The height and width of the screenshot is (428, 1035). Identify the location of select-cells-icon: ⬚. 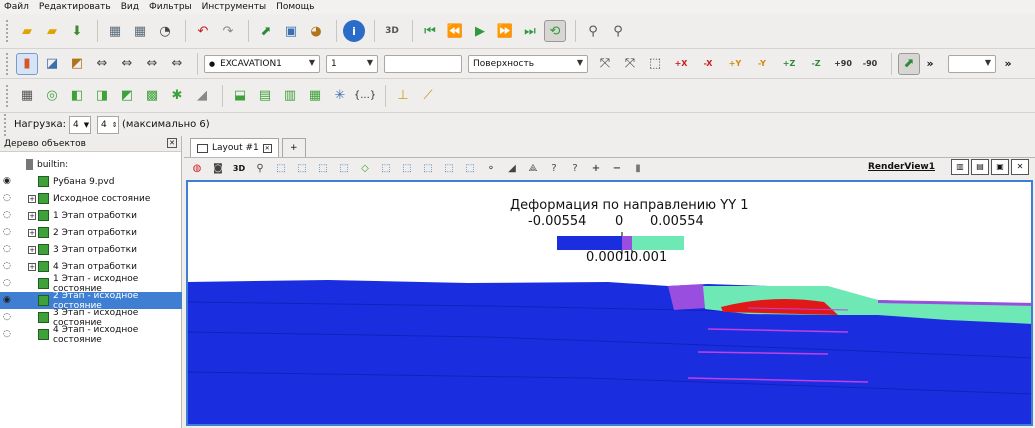
(281, 168).